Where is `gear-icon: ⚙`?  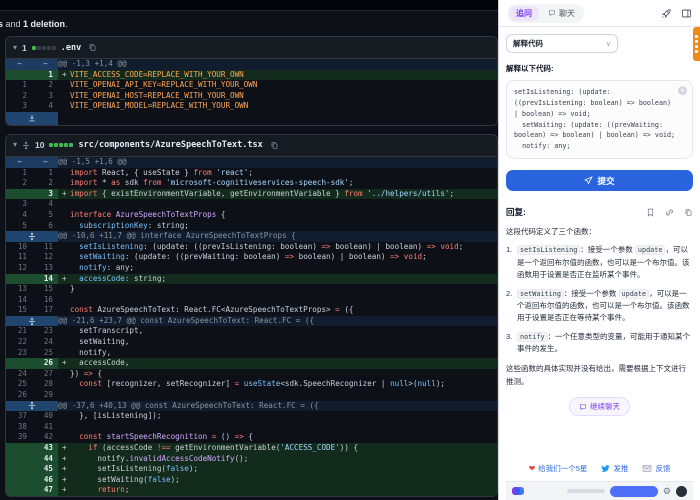 gear-icon: ⚙ is located at coordinates (682, 90).